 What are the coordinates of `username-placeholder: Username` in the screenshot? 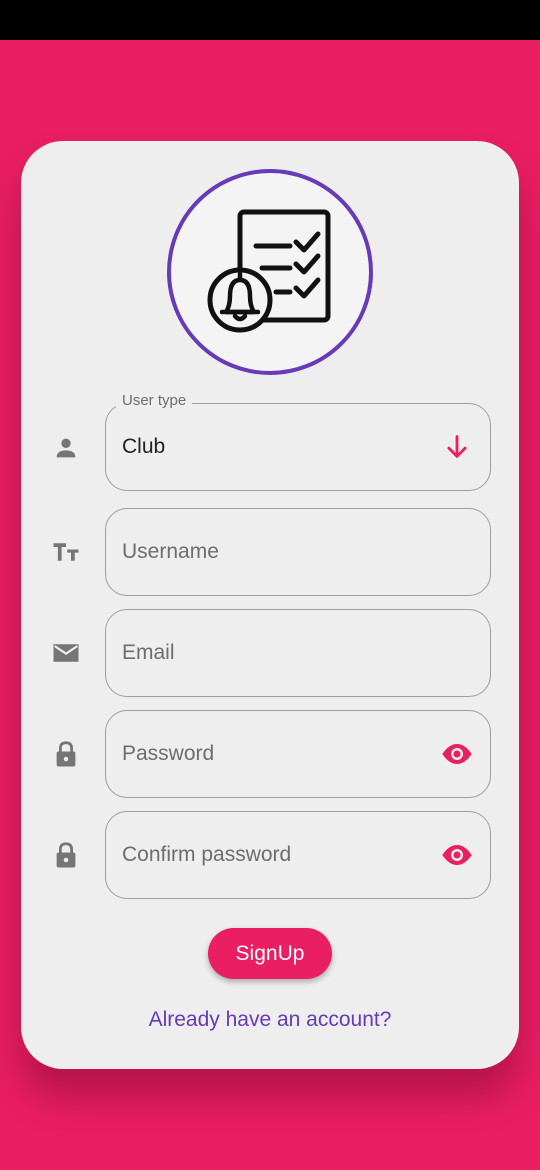 It's located at (170, 551).